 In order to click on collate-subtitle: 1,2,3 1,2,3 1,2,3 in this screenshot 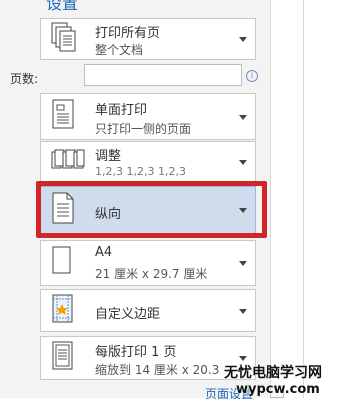, I will do `click(140, 171)`.